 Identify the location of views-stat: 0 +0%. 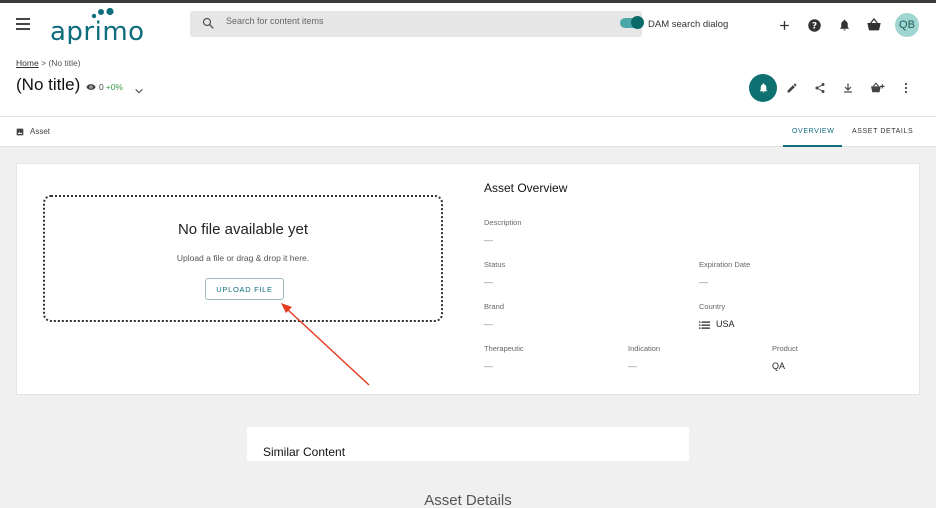
(104, 87).